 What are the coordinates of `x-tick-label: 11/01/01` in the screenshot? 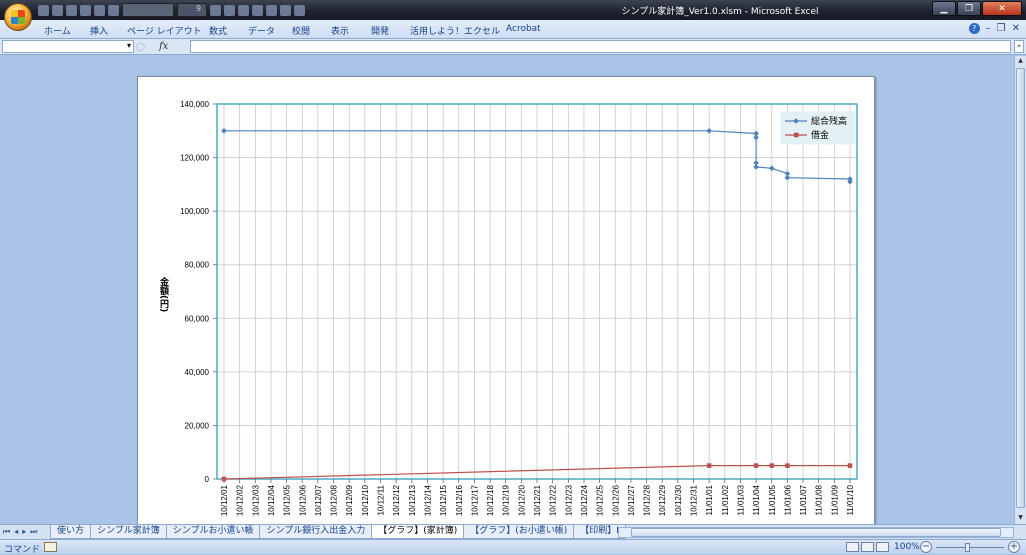 It's located at (709, 499).